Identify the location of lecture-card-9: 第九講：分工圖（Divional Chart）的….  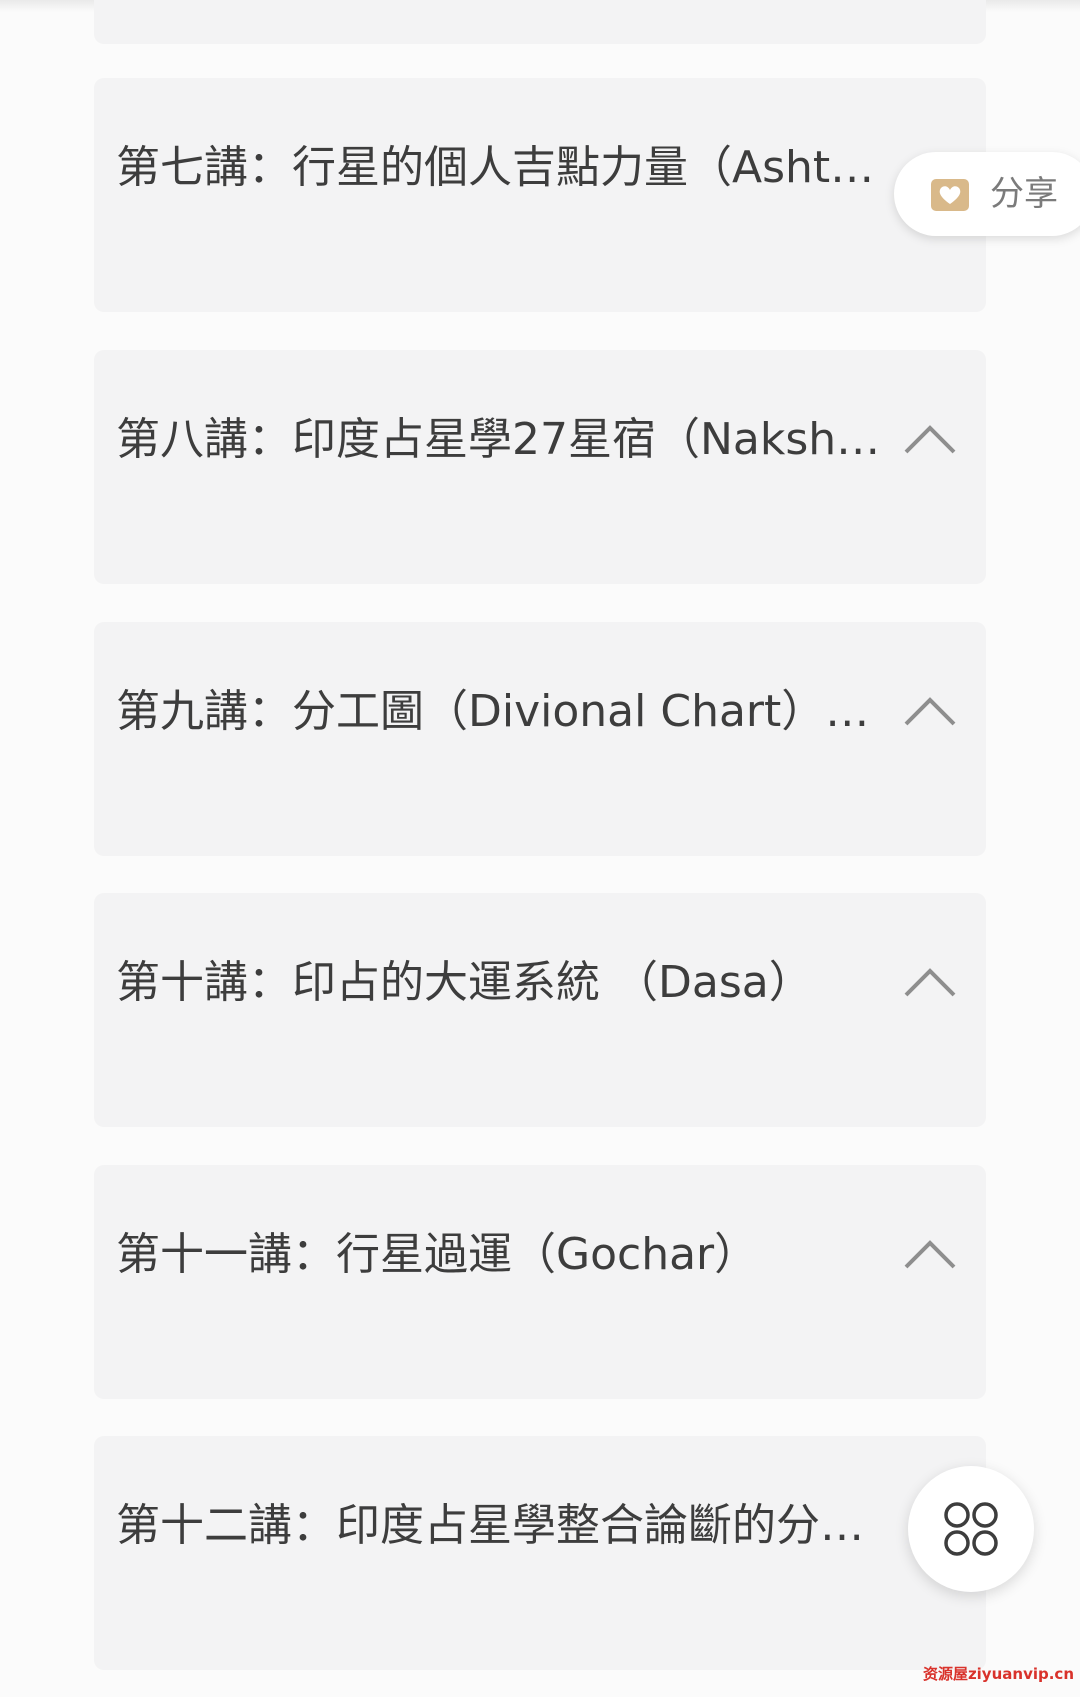
(540, 739).